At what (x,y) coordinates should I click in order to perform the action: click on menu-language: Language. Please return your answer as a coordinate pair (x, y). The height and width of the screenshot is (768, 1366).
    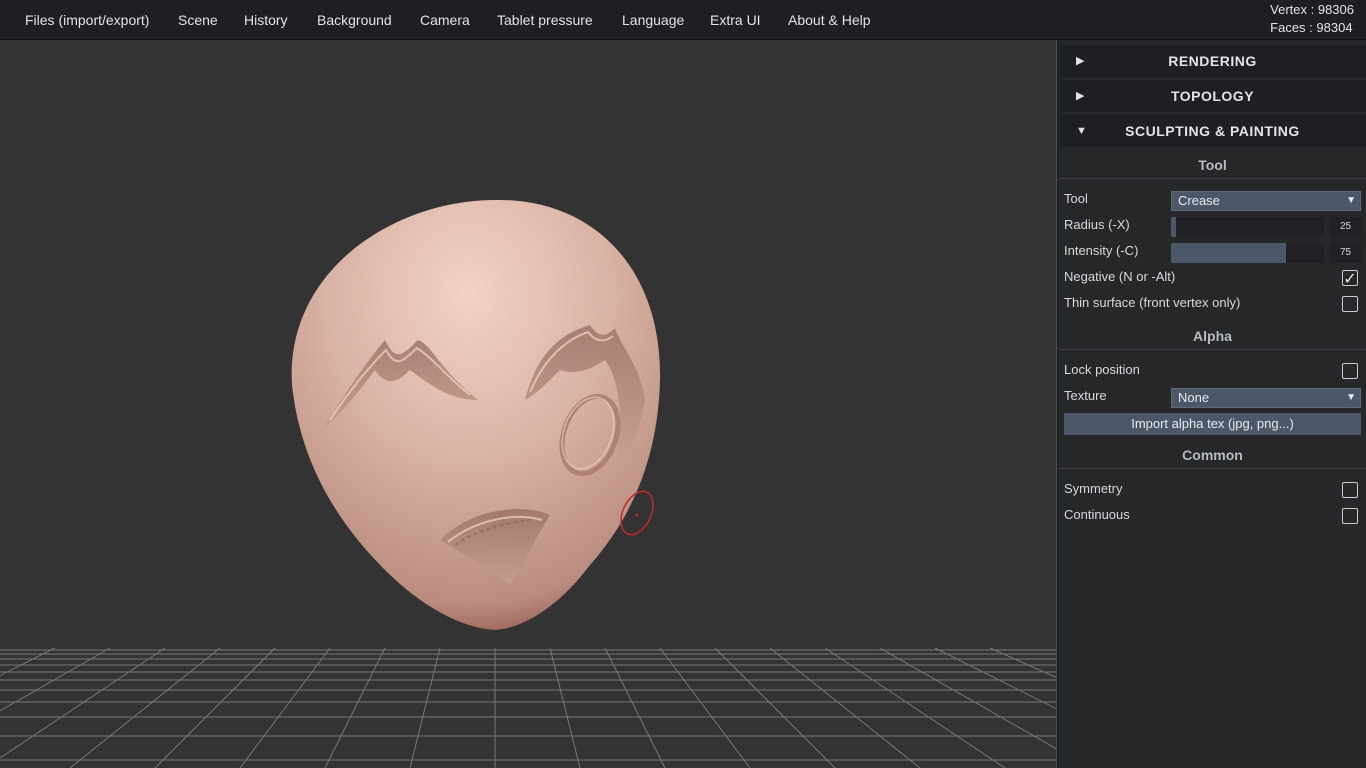
    Looking at the image, I should click on (653, 20).